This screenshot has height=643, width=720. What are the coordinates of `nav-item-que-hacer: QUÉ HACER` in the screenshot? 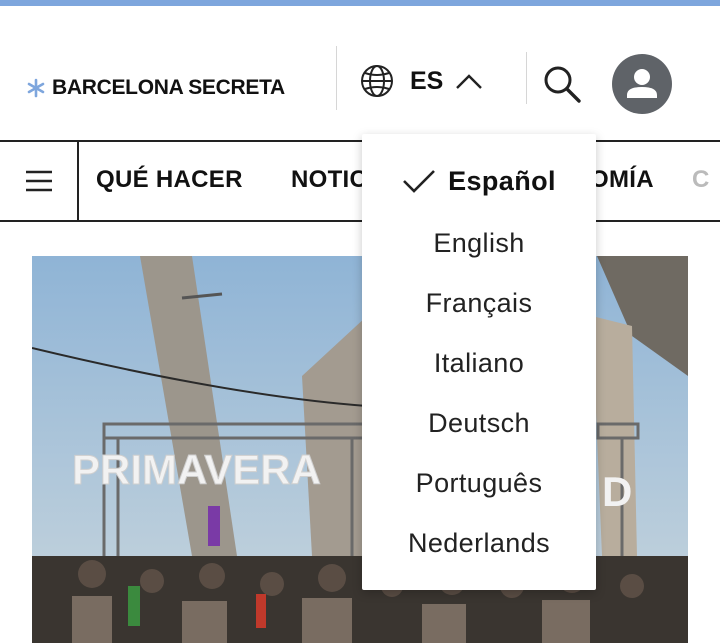 It's located at (169, 180).